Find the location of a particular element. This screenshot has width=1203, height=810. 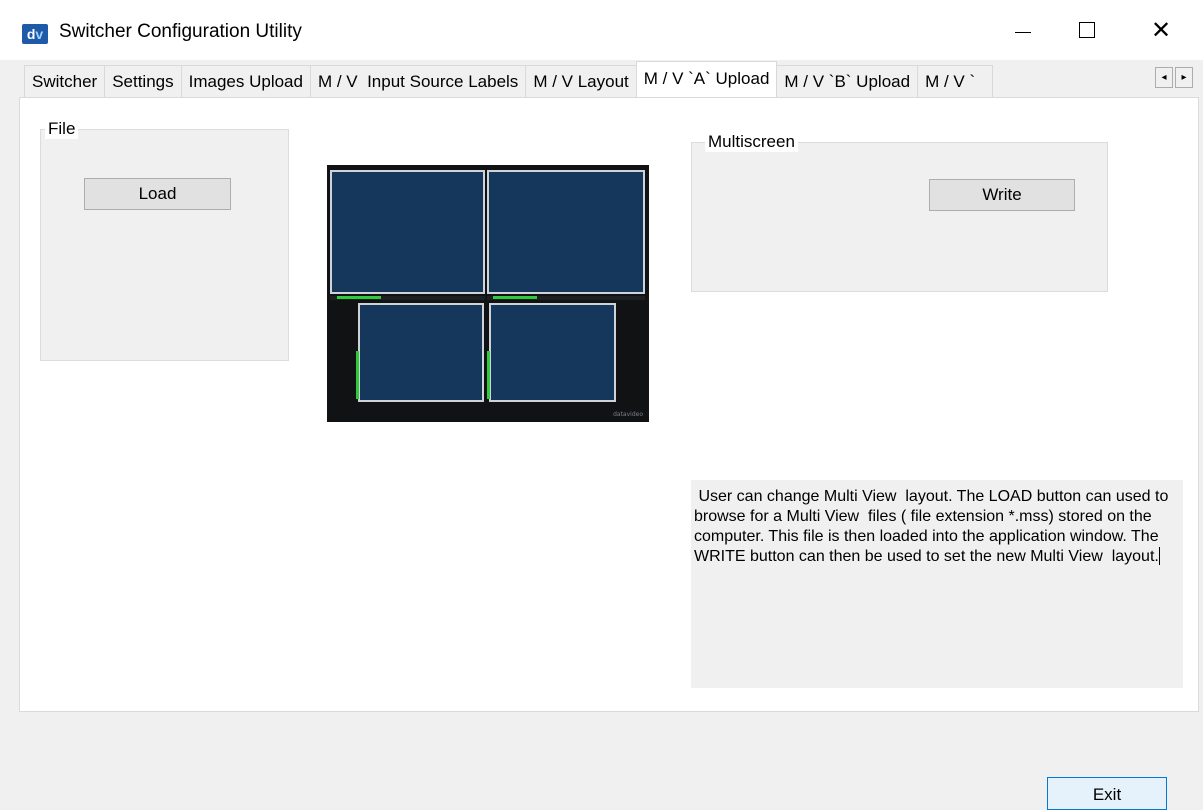

tab-mv-a-upload: M / V `A` Upload is located at coordinates (706, 79).